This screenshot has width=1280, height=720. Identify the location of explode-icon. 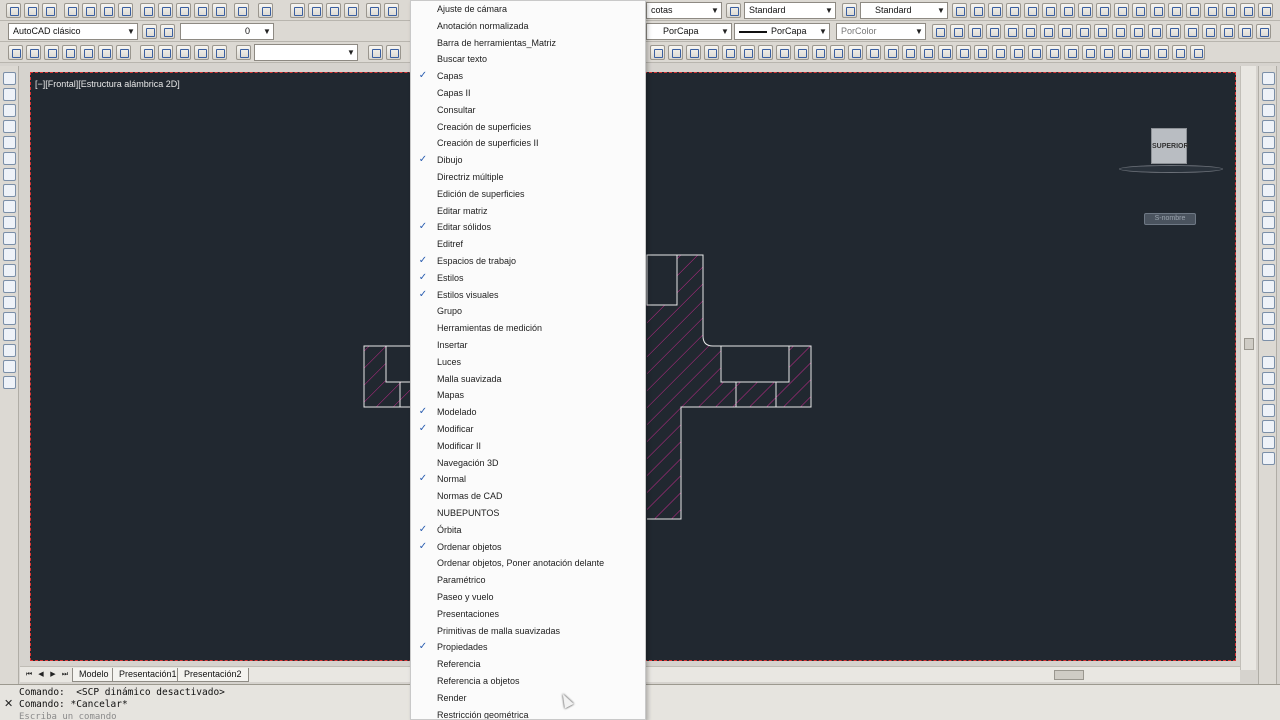
(1268, 334).